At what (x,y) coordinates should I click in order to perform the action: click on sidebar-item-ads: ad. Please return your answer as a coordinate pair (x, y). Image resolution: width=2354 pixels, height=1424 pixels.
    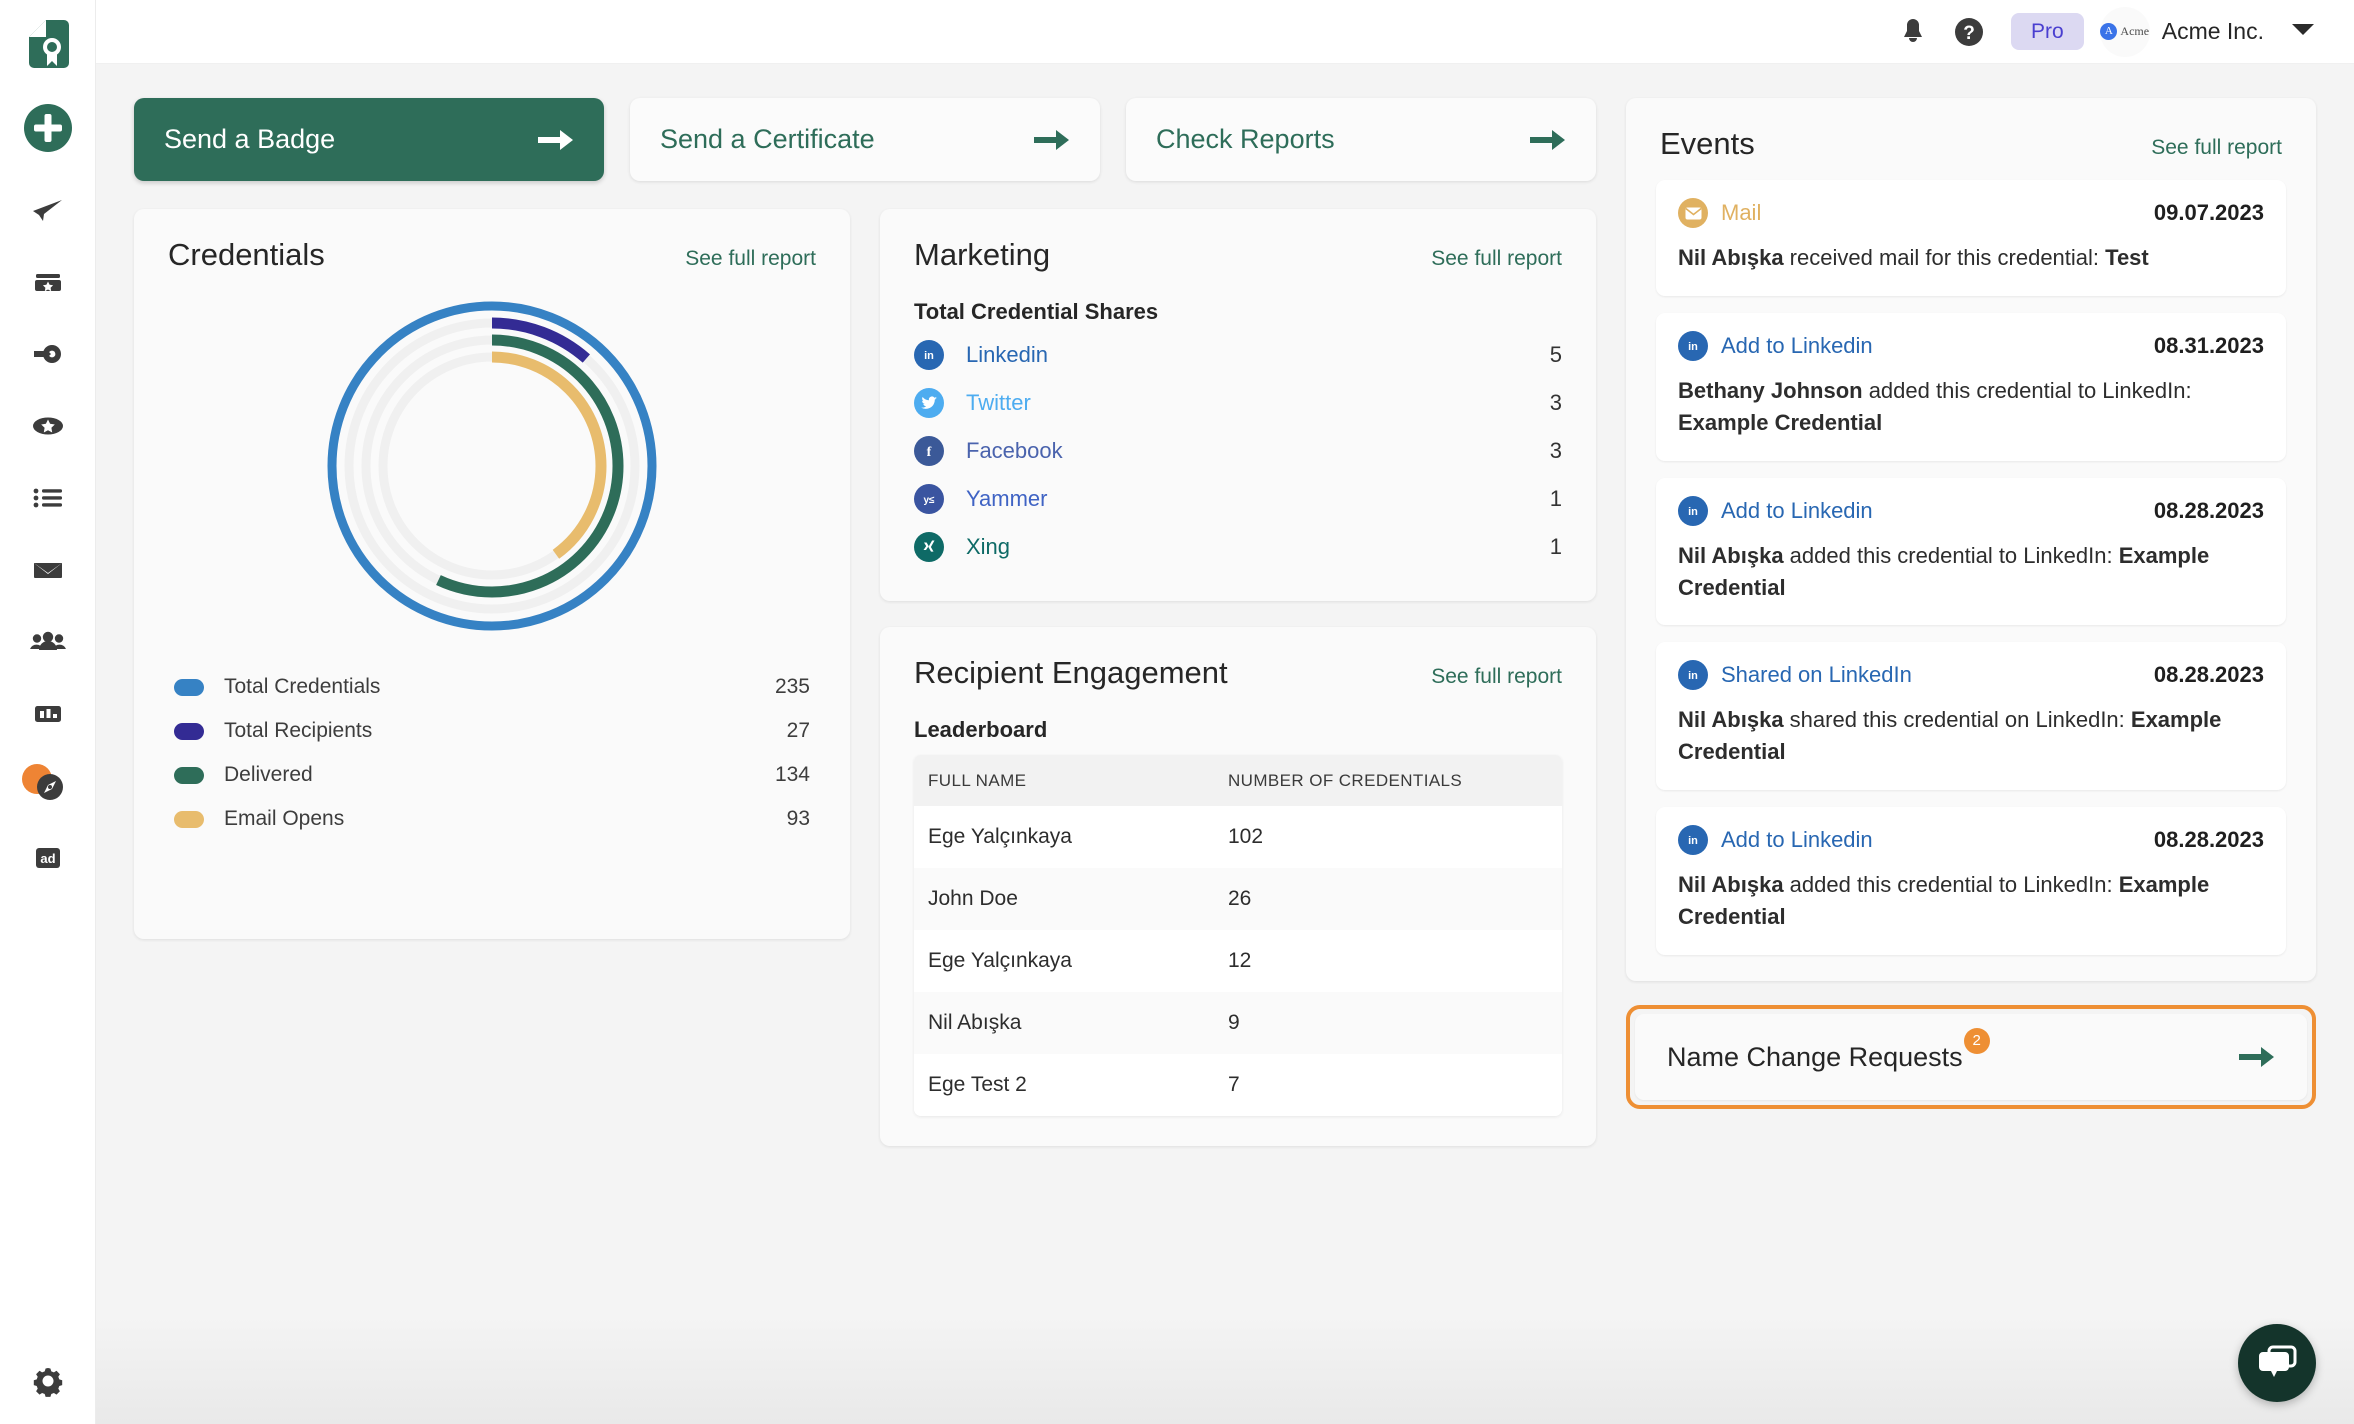
    Looking at the image, I should click on (48, 858).